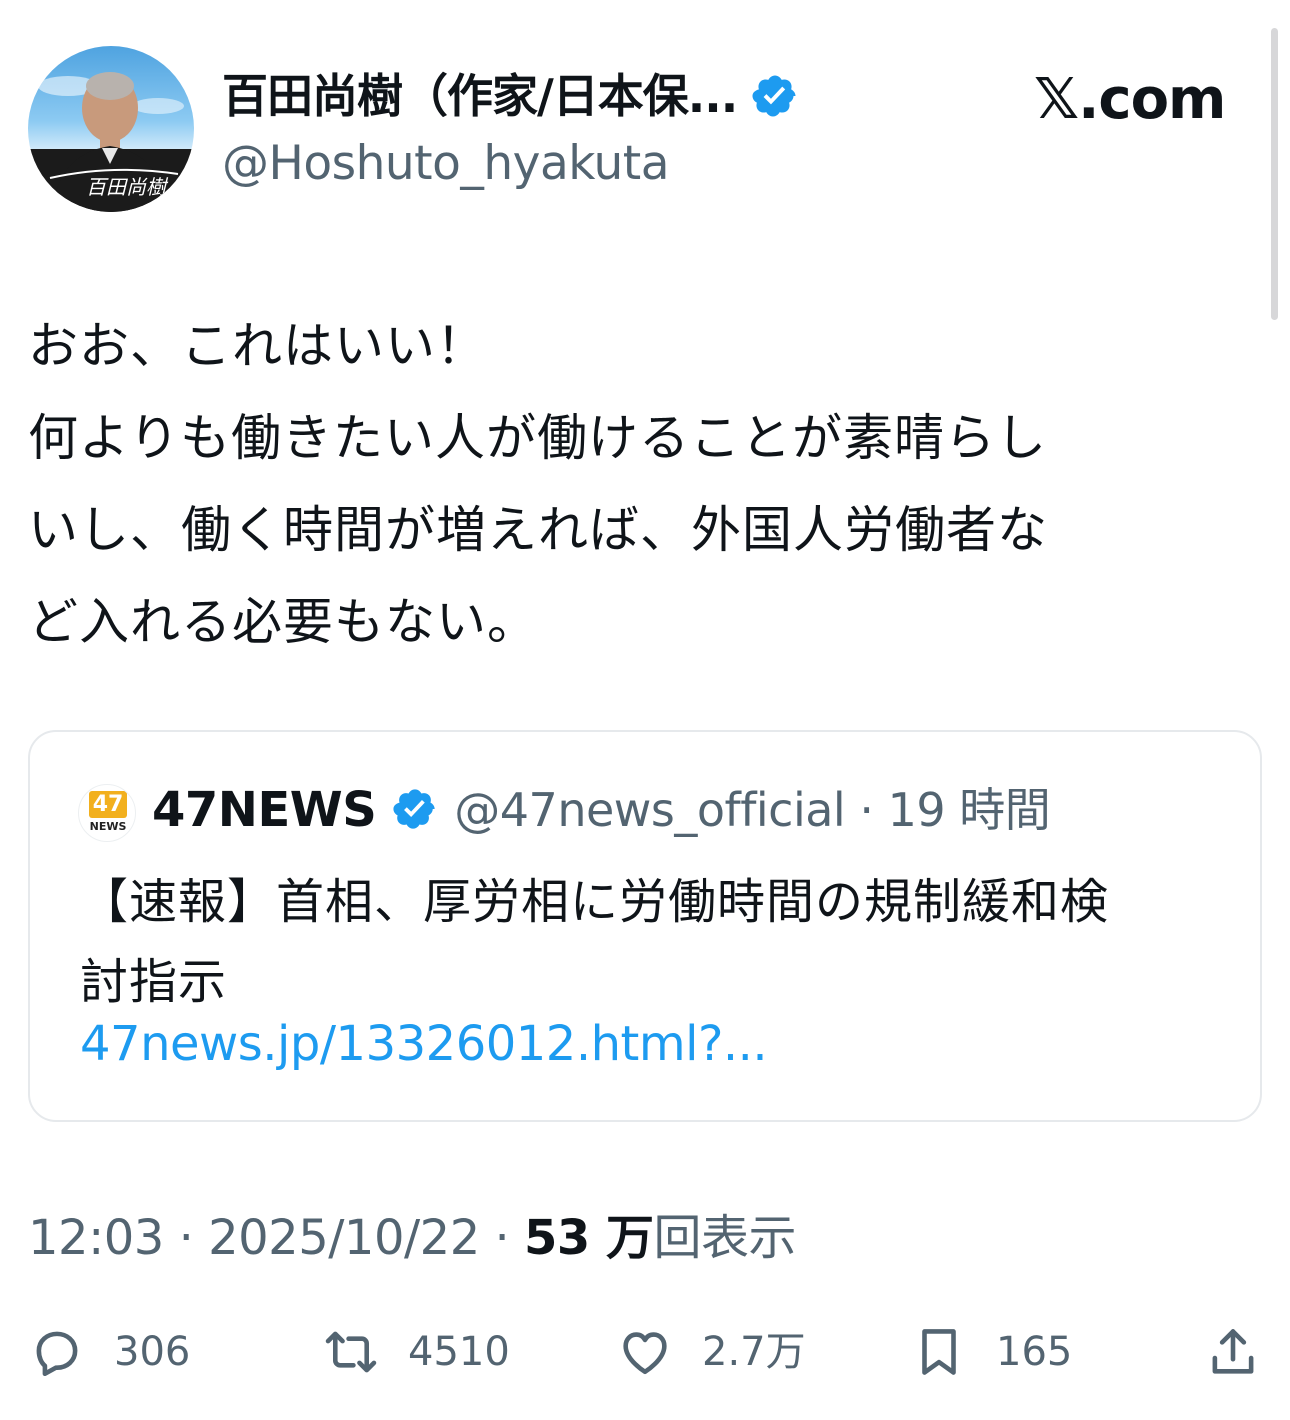 This screenshot has width=1290, height=1420. Describe the element at coordinates (991, 1352) in the screenshot. I see `bookmark-button: 165` at that location.